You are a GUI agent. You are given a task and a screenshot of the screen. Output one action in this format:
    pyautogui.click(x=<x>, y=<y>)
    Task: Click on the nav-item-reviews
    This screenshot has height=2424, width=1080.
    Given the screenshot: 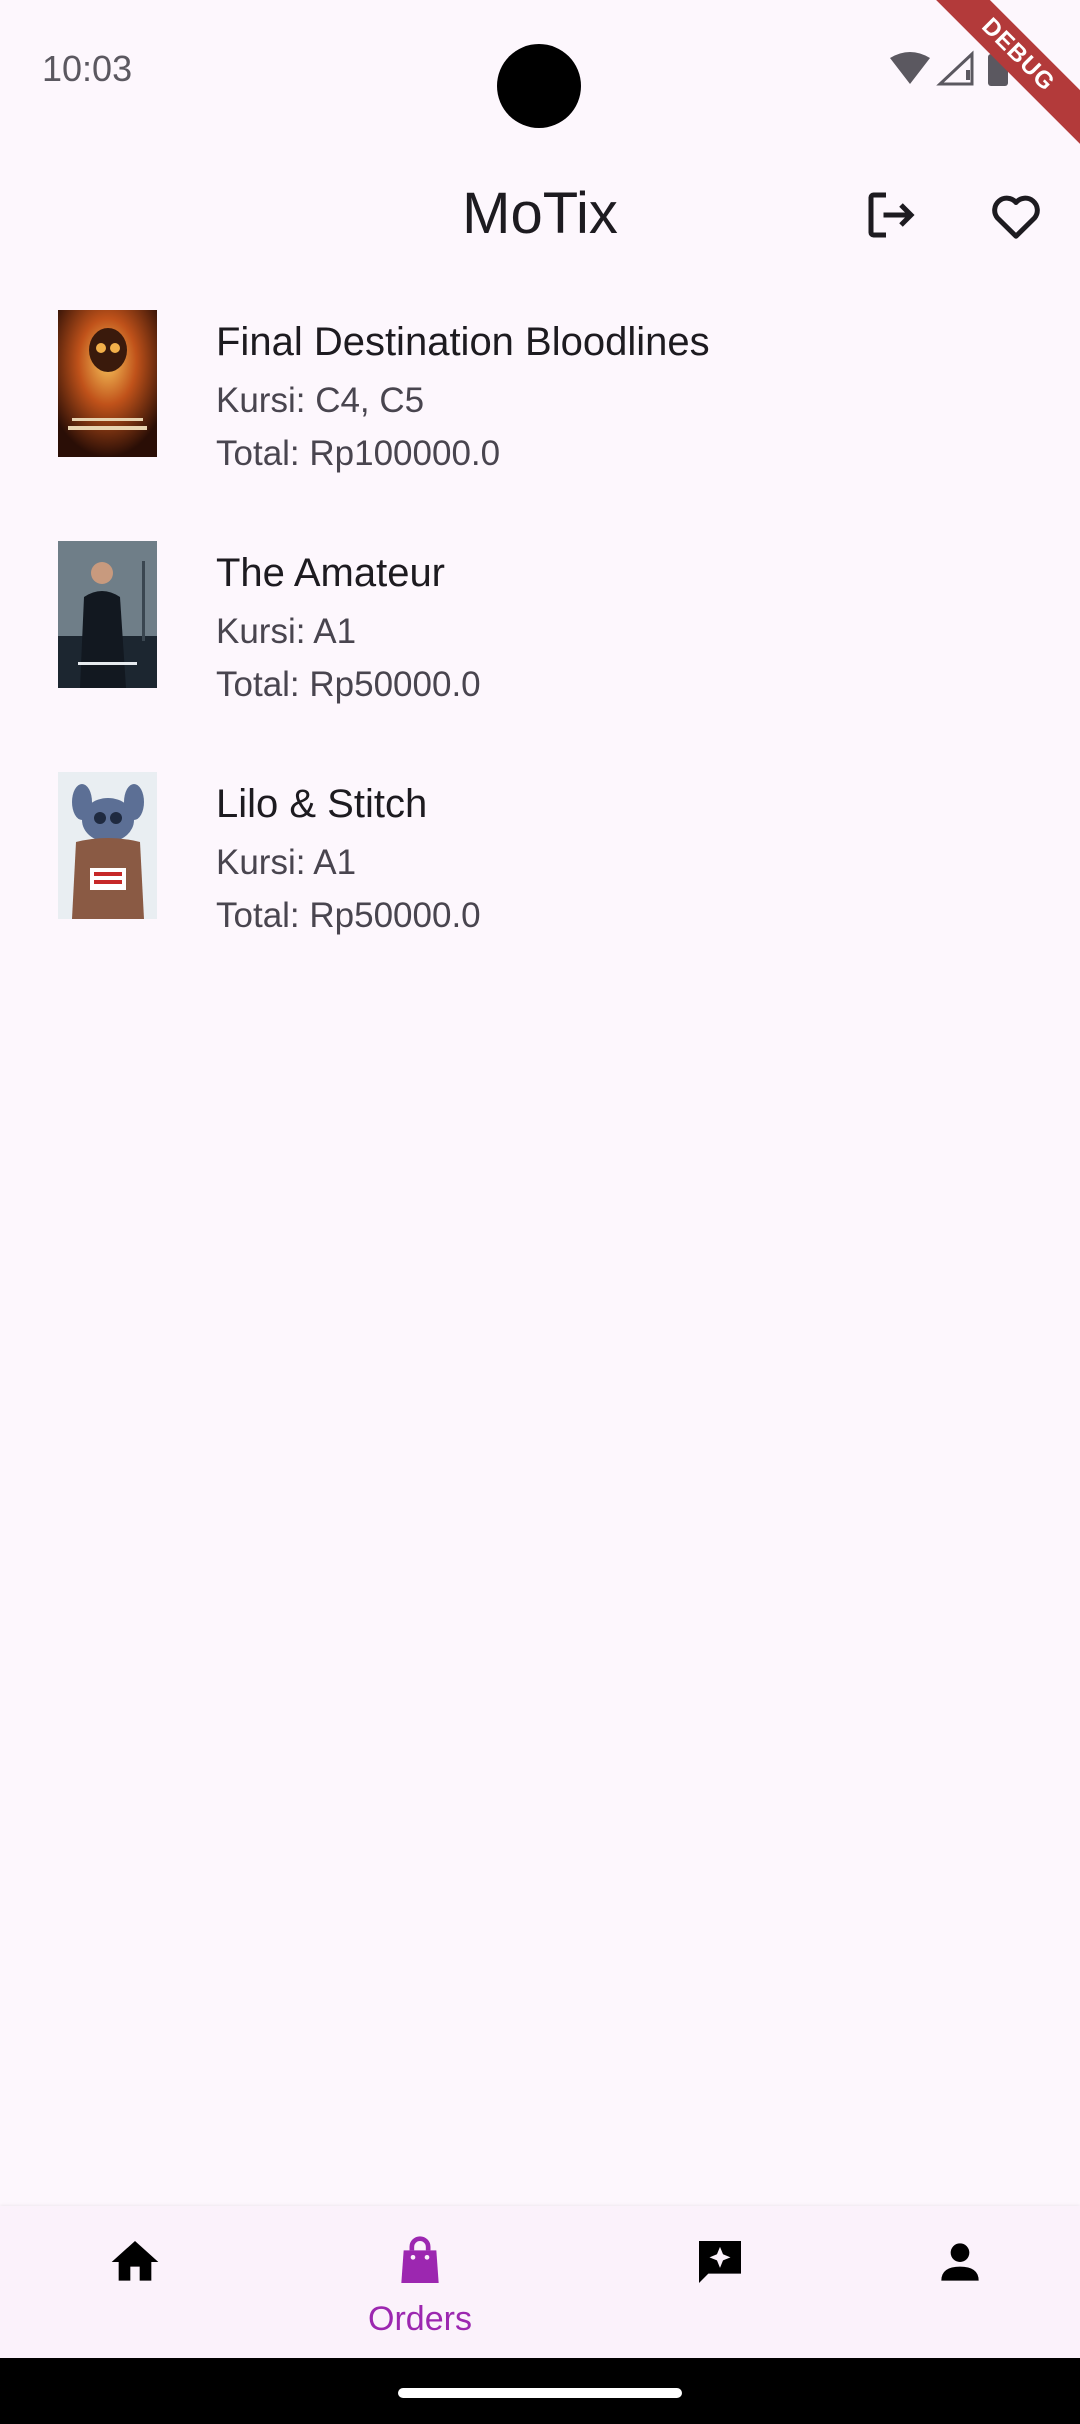 What is the action you would take?
    pyautogui.click(x=720, y=2282)
    